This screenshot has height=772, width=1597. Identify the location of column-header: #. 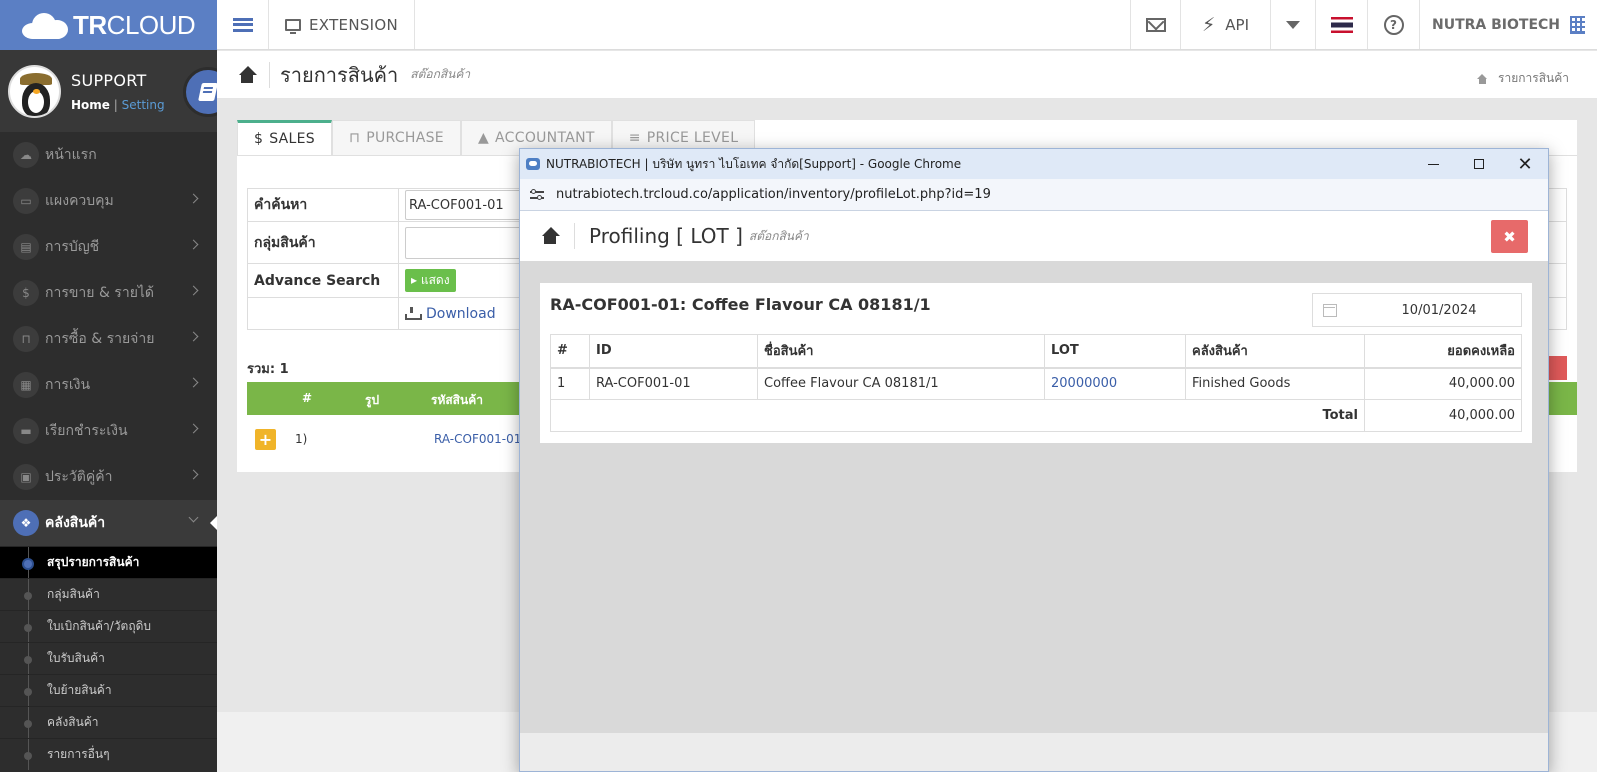
(570, 351).